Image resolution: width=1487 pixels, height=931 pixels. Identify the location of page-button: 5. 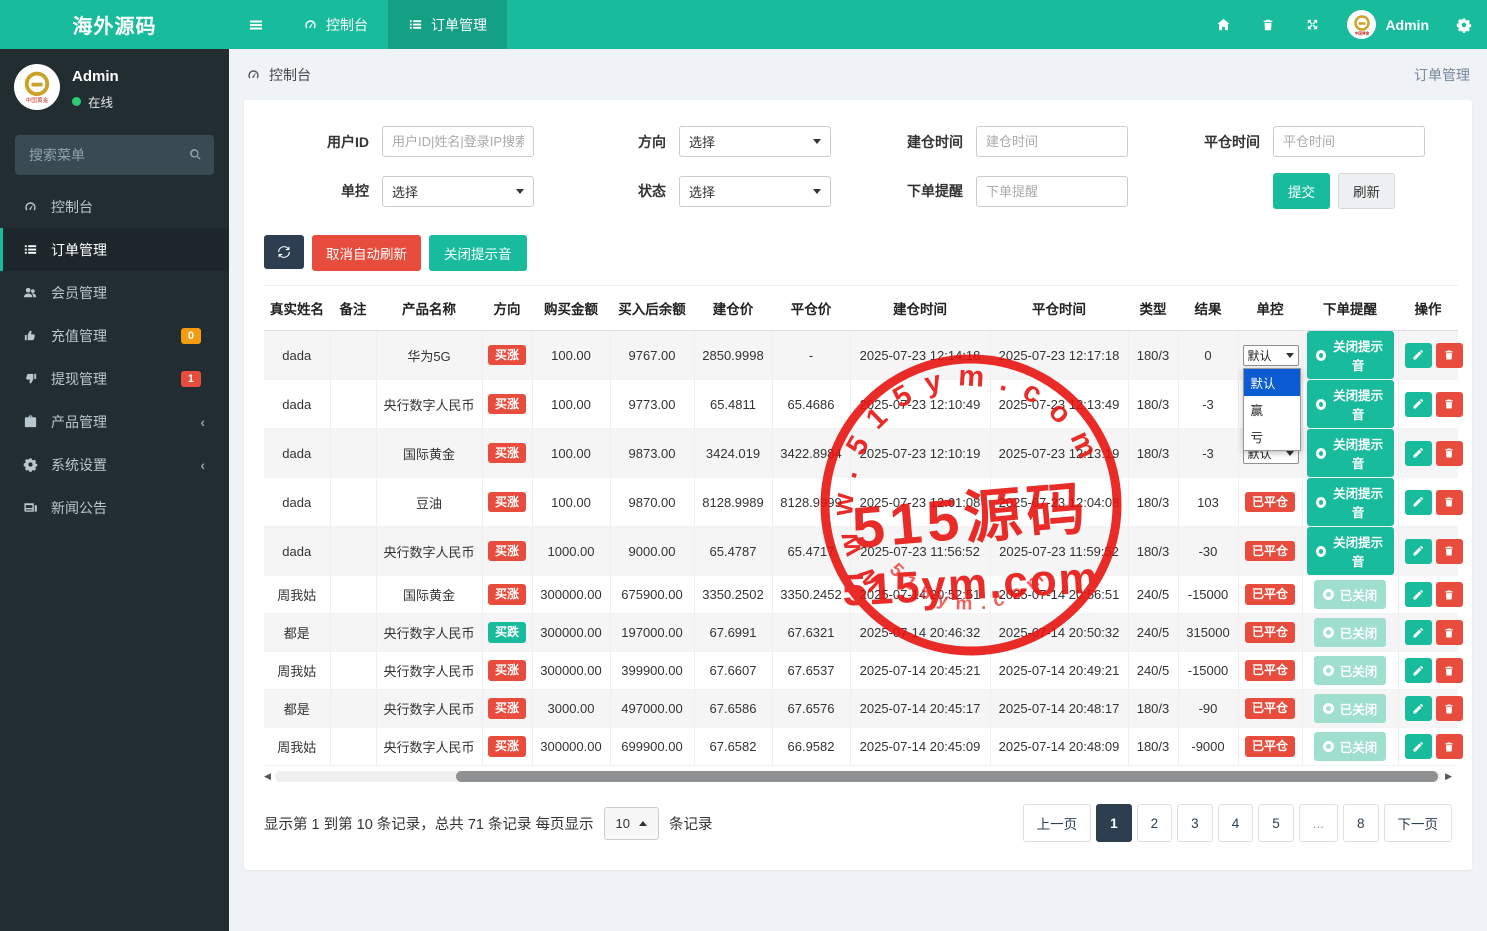
(1276, 823).